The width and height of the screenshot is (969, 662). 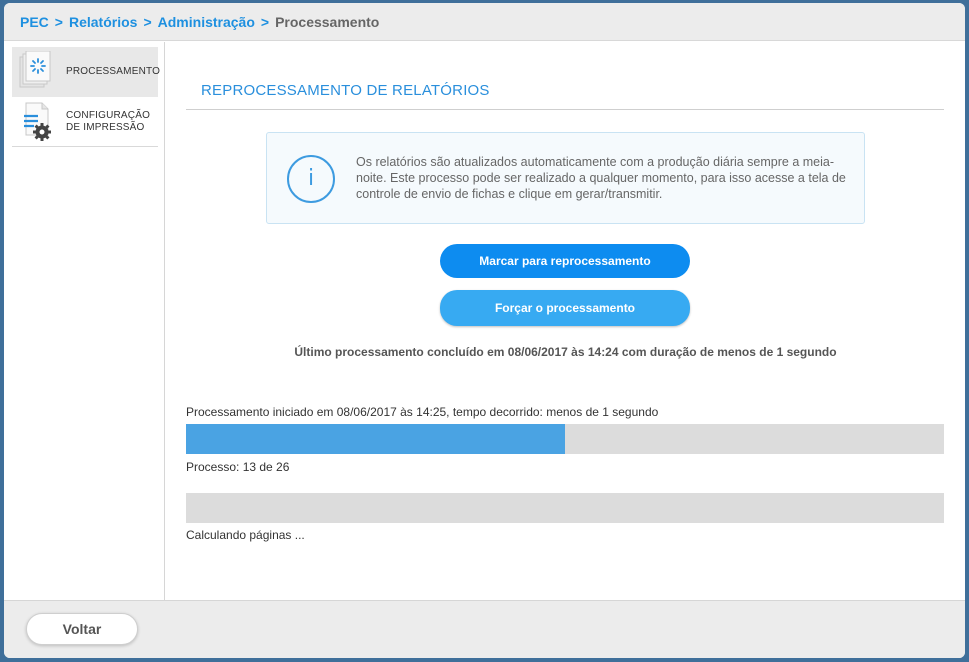 I want to click on print-settings-icon, so click(x=38, y=122).